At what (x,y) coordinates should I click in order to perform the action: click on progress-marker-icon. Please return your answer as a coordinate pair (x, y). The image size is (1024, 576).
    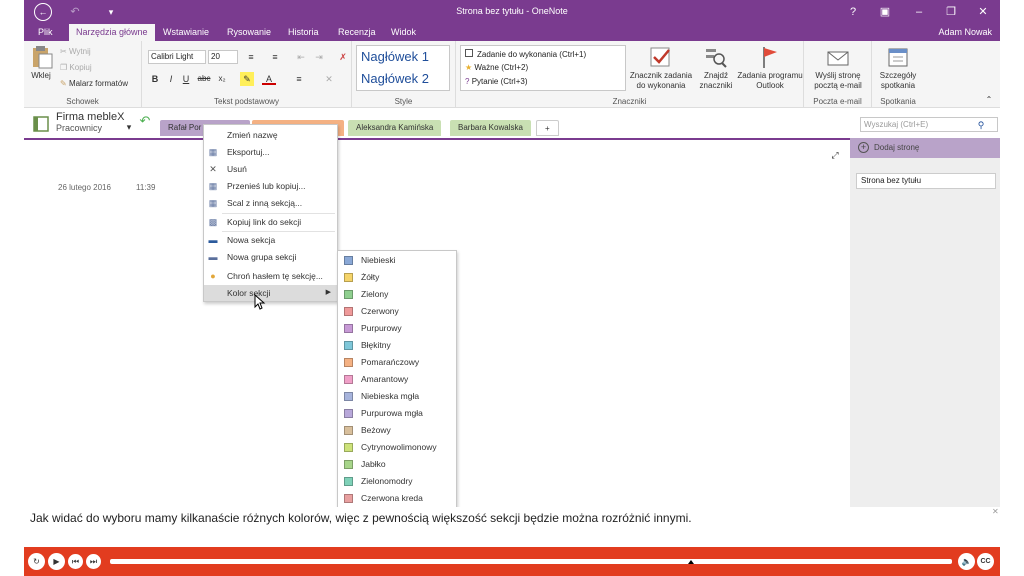
    Looking at the image, I should click on (691, 562).